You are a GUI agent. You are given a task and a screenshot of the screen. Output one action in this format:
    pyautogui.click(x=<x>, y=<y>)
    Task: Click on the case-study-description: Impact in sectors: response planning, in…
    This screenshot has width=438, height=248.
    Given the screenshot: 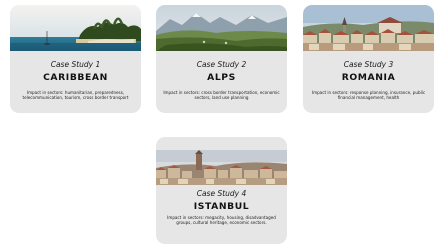 What is the action you would take?
    pyautogui.click(x=368, y=95)
    